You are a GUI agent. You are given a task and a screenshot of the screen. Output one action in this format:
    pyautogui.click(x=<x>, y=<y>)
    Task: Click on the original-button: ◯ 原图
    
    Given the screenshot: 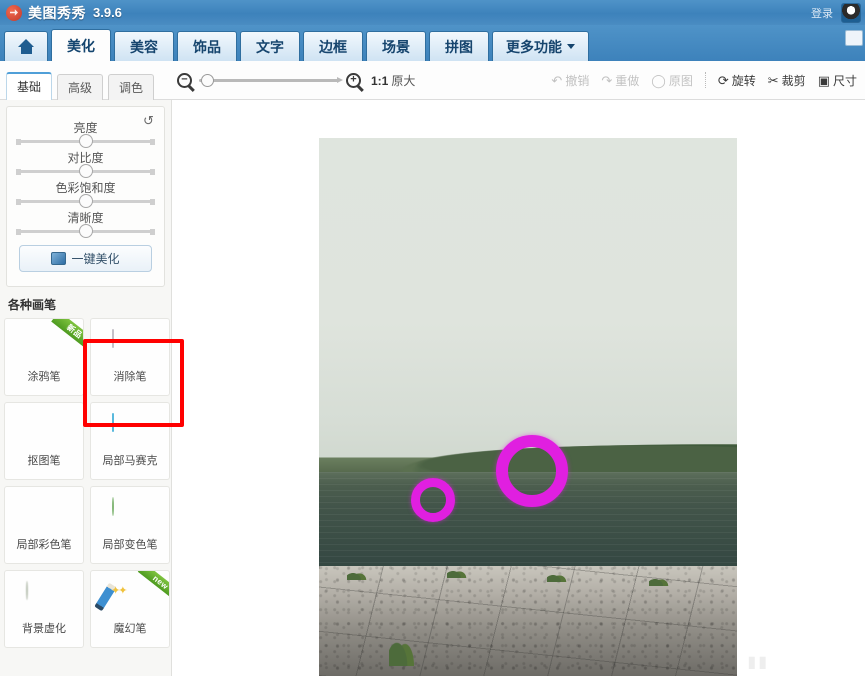 What is the action you would take?
    pyautogui.click(x=672, y=80)
    